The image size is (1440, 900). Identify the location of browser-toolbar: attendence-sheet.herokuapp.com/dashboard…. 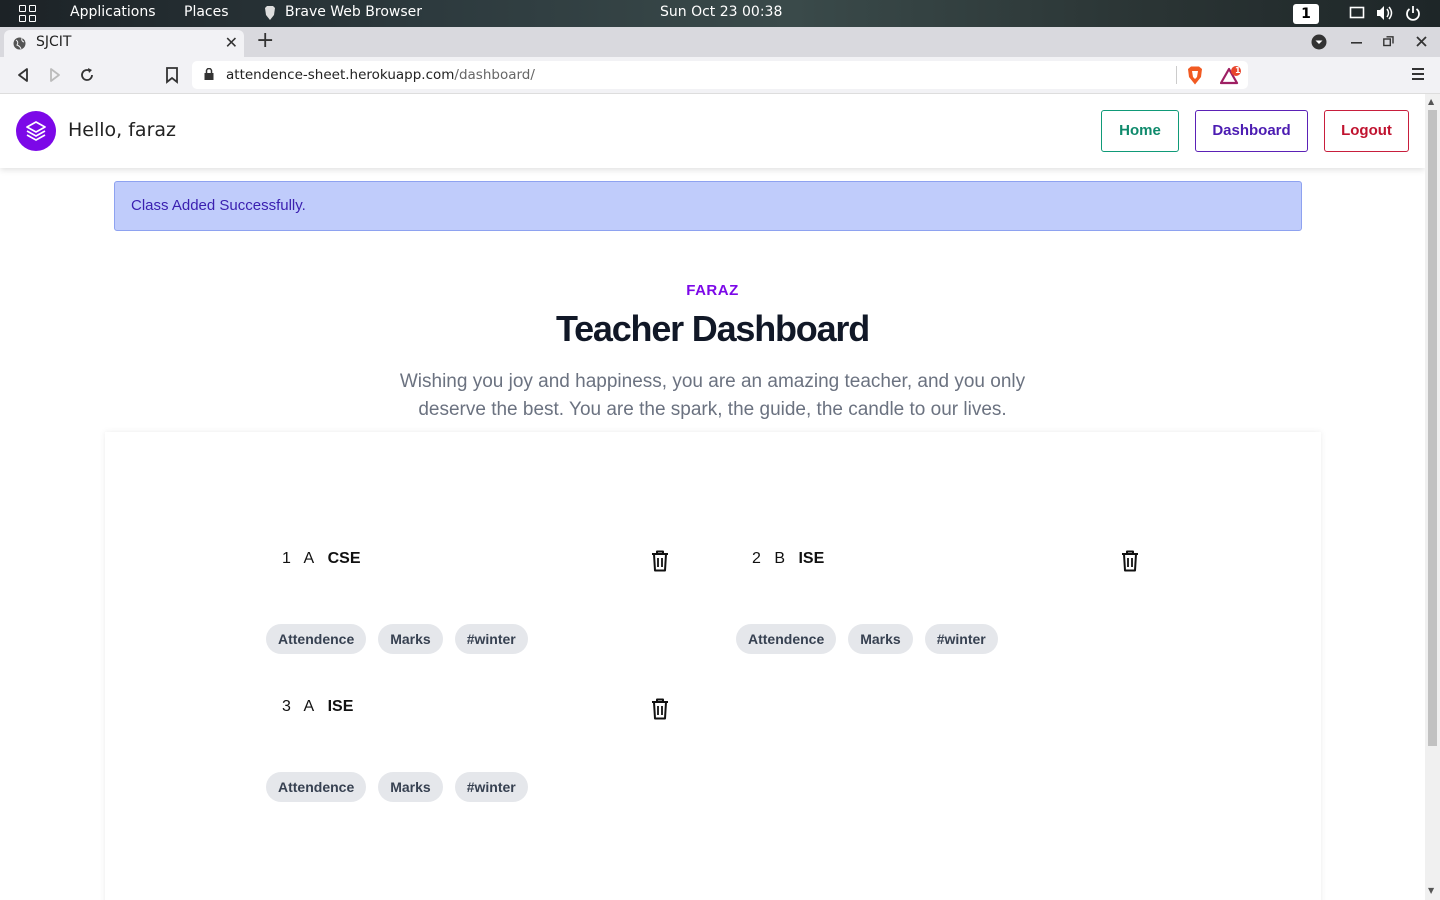
(720, 75).